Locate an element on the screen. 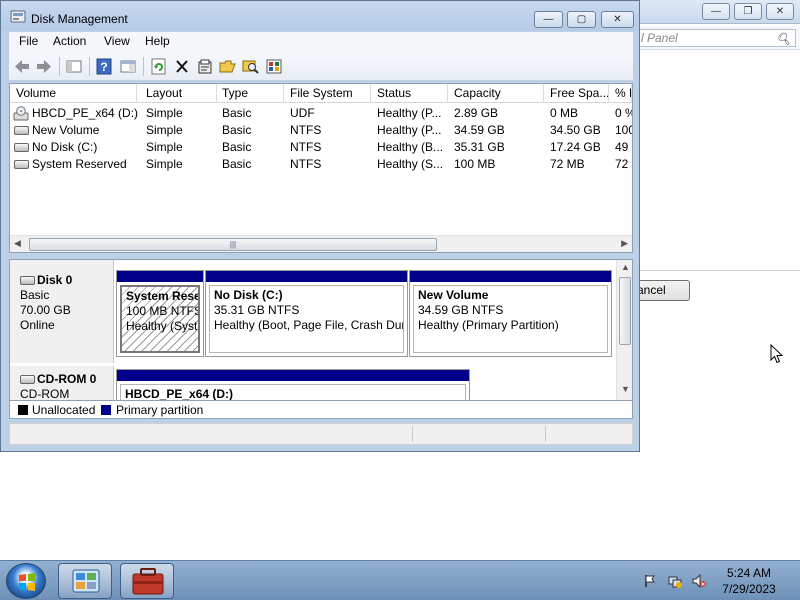  taskbar-clock: 5:24 AM 7/29/2023 is located at coordinates (749, 581).